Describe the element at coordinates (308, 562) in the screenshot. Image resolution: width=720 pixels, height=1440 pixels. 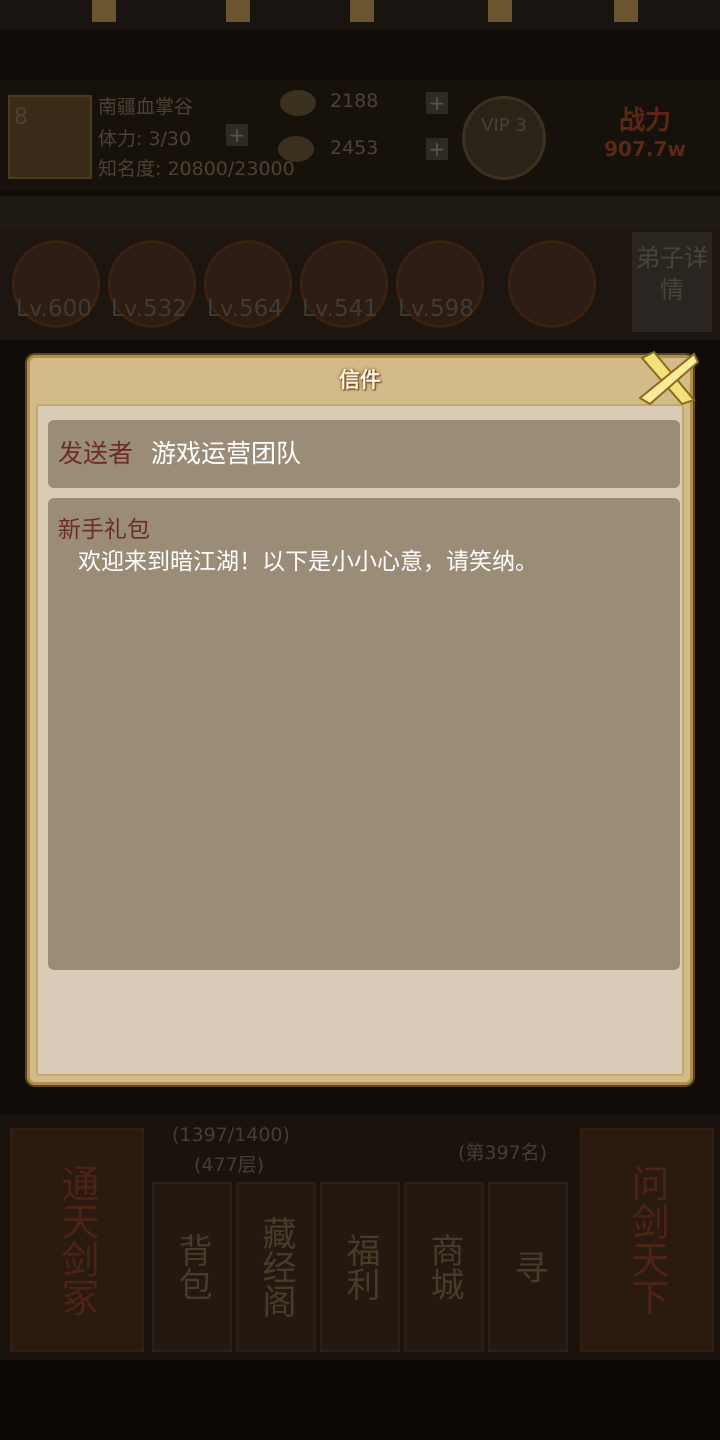
I see `mail-body-text: 欢迎来到暗江湖！以下是小小心意，请笑纳。` at that location.